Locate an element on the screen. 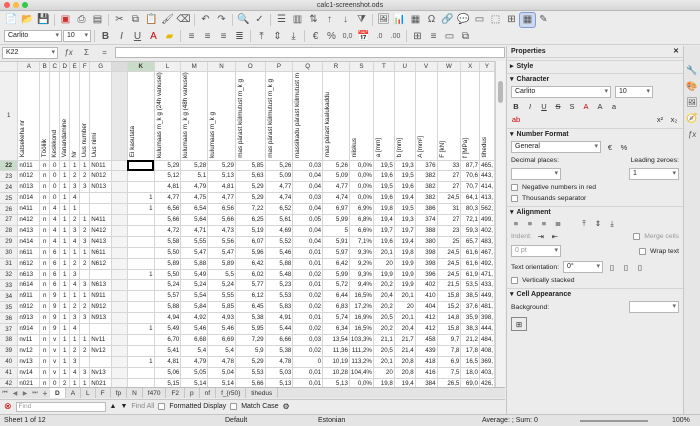 Image resolution: width=700 pixels, height=426 pixels. cell: 4,78 is located at coordinates (221, 362).